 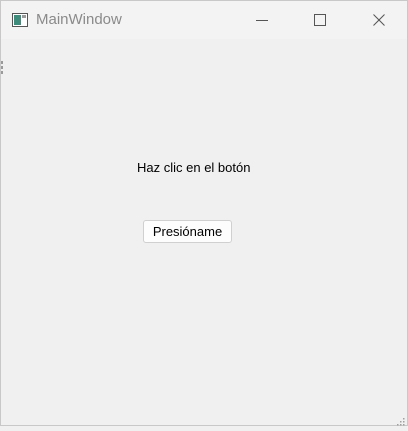 I want to click on instruction-label: Haz clic en el botón, so click(x=194, y=167).